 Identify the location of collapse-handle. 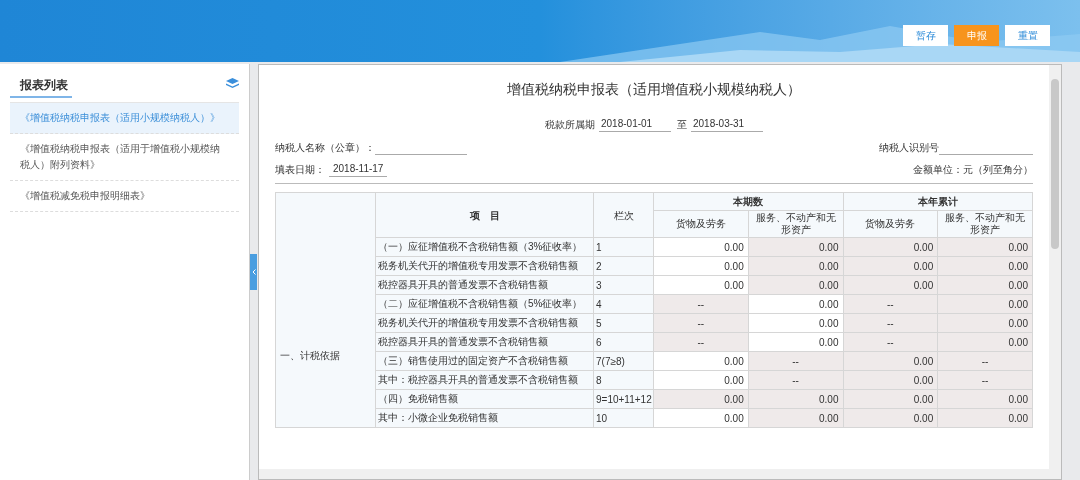
(253, 272).